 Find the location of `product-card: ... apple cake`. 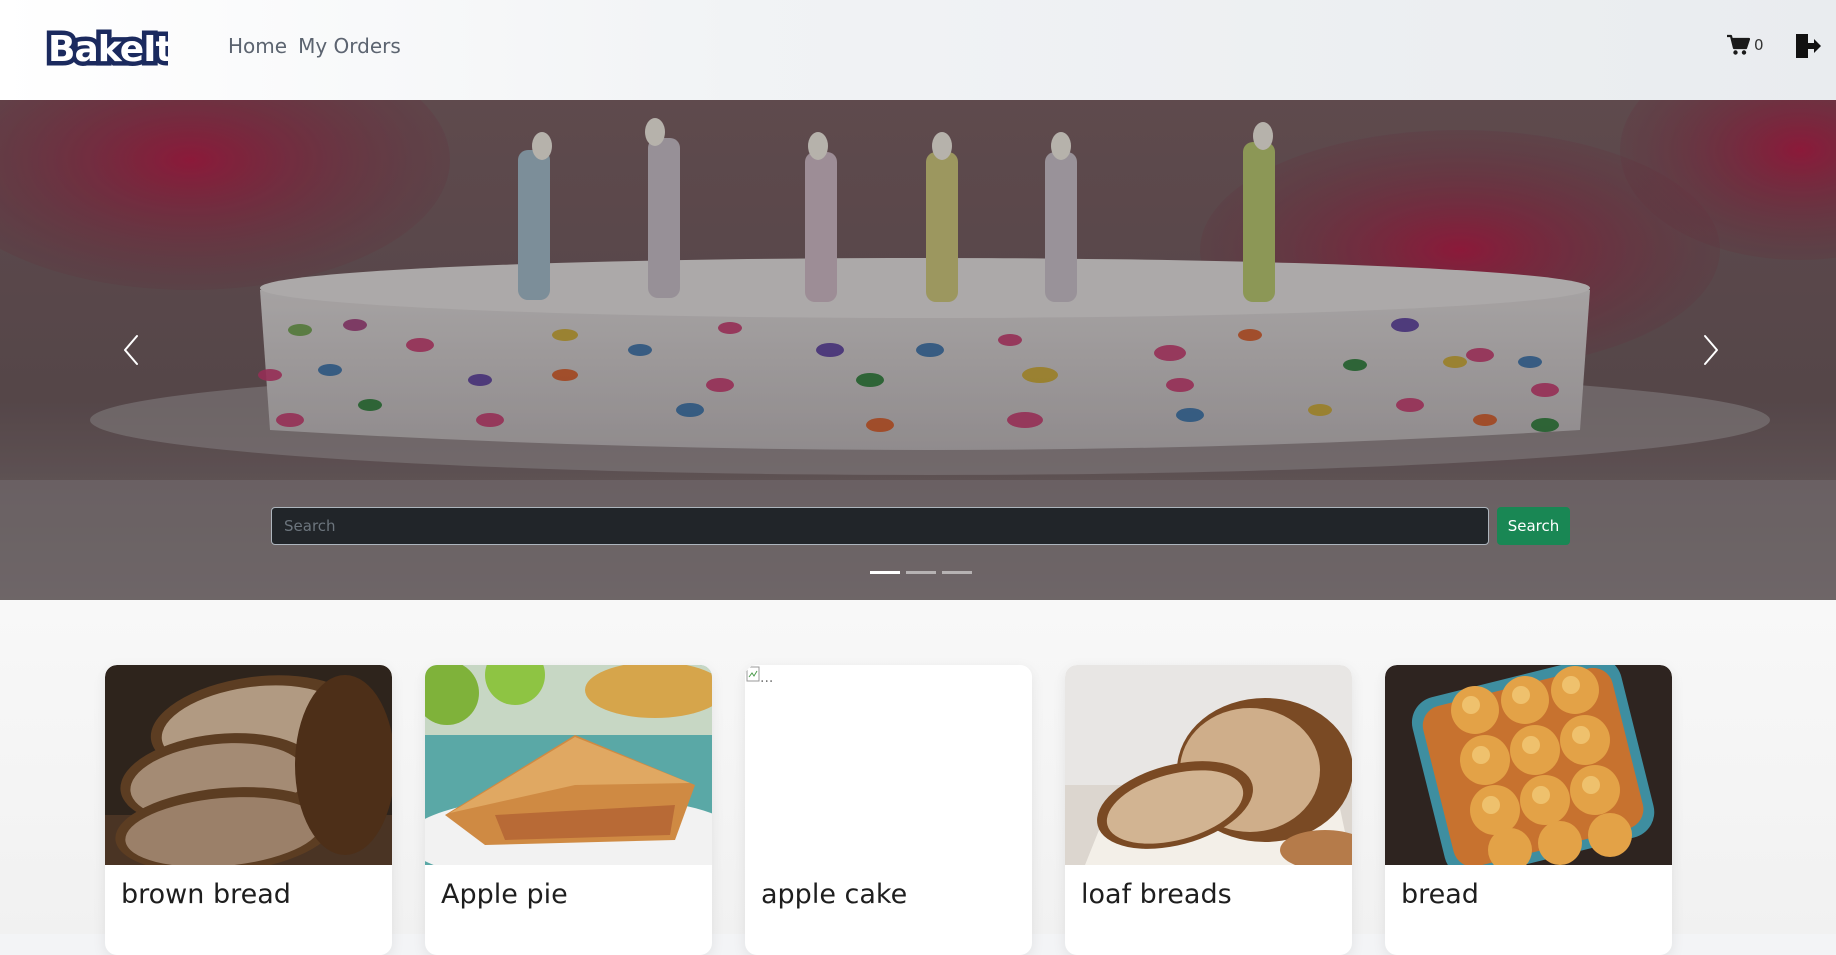

product-card: ... apple cake is located at coordinates (888, 810).